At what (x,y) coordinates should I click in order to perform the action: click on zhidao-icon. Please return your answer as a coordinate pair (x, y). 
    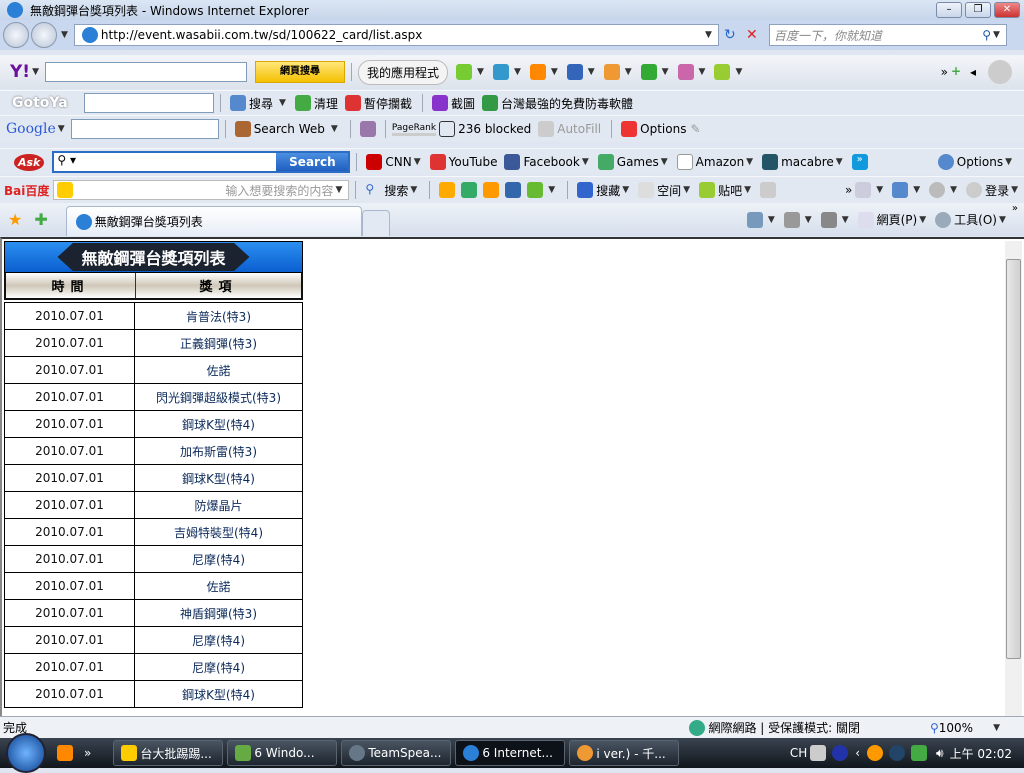
    Looking at the image, I should click on (491, 190).